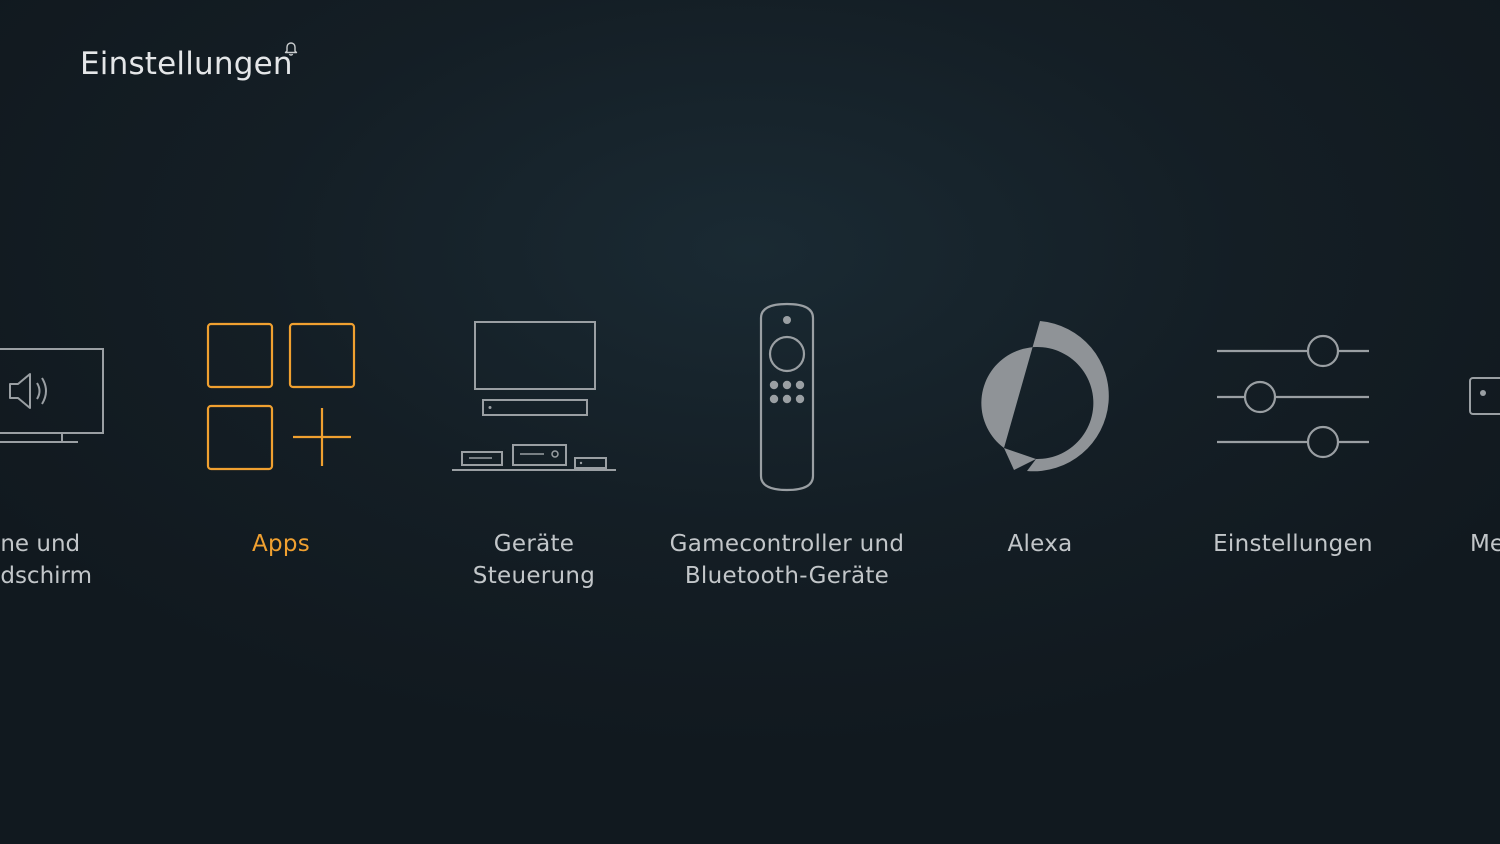 This screenshot has width=1500, height=844. What do you see at coordinates (534, 560) in the screenshot?
I see `menu-item-label: Geräte Steuerung` at bounding box center [534, 560].